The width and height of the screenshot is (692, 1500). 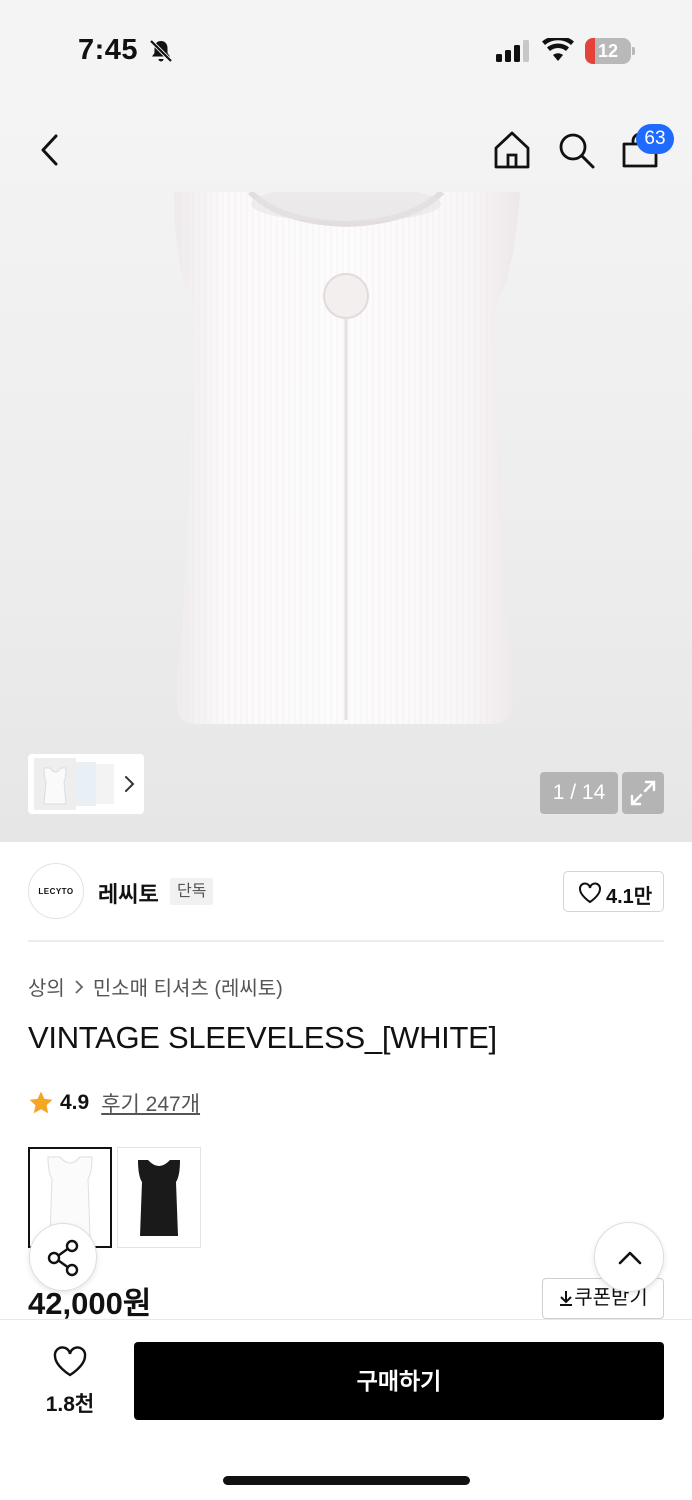 I want to click on home-icon, so click(x=512, y=150).